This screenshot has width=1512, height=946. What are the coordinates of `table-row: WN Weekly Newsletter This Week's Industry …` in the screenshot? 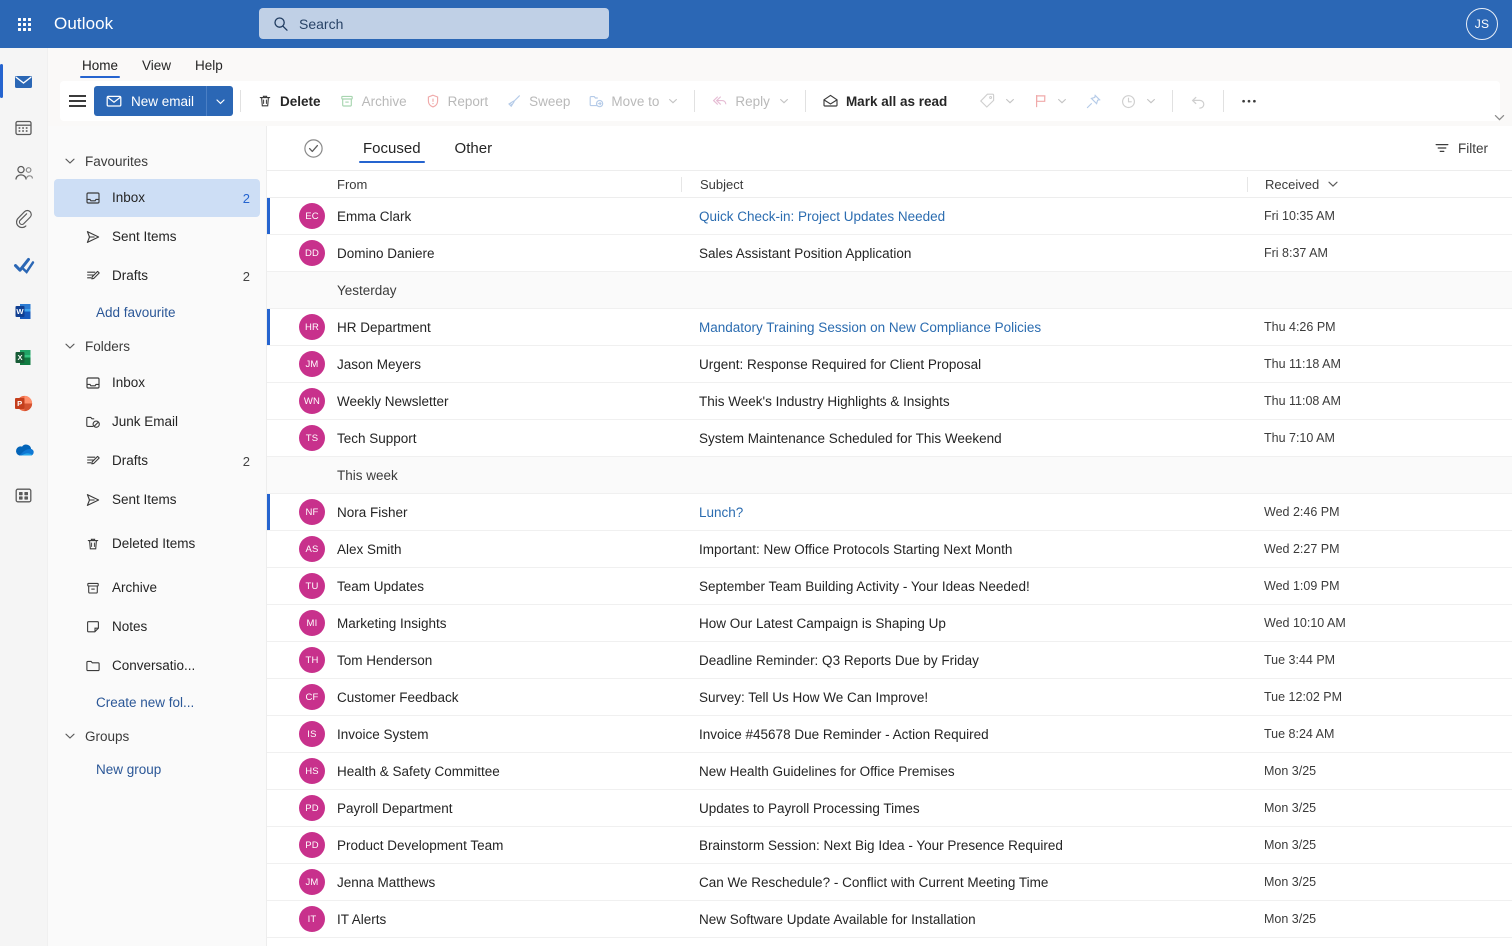 It's located at (889, 401).